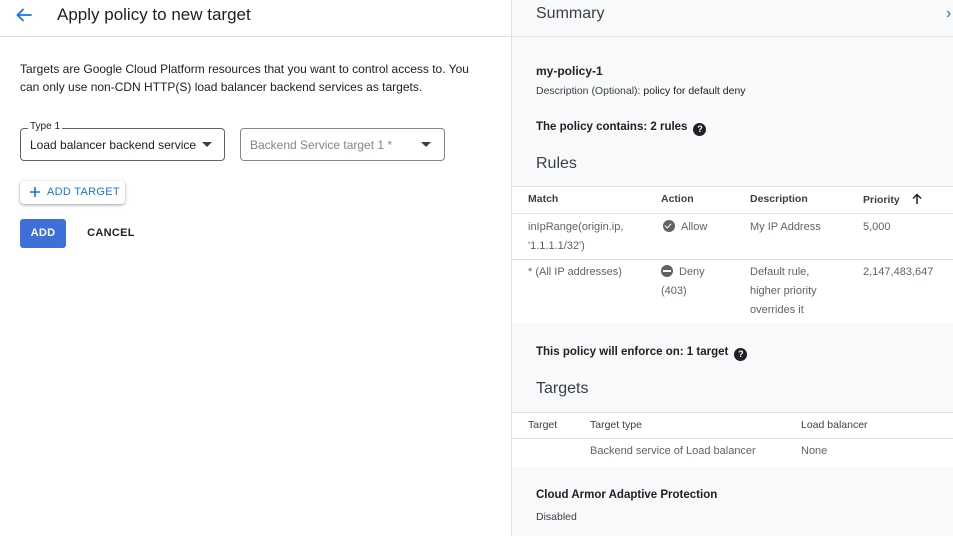 The image size is (953, 536). What do you see at coordinates (543, 425) in the screenshot?
I see `column-header-target: Target` at bounding box center [543, 425].